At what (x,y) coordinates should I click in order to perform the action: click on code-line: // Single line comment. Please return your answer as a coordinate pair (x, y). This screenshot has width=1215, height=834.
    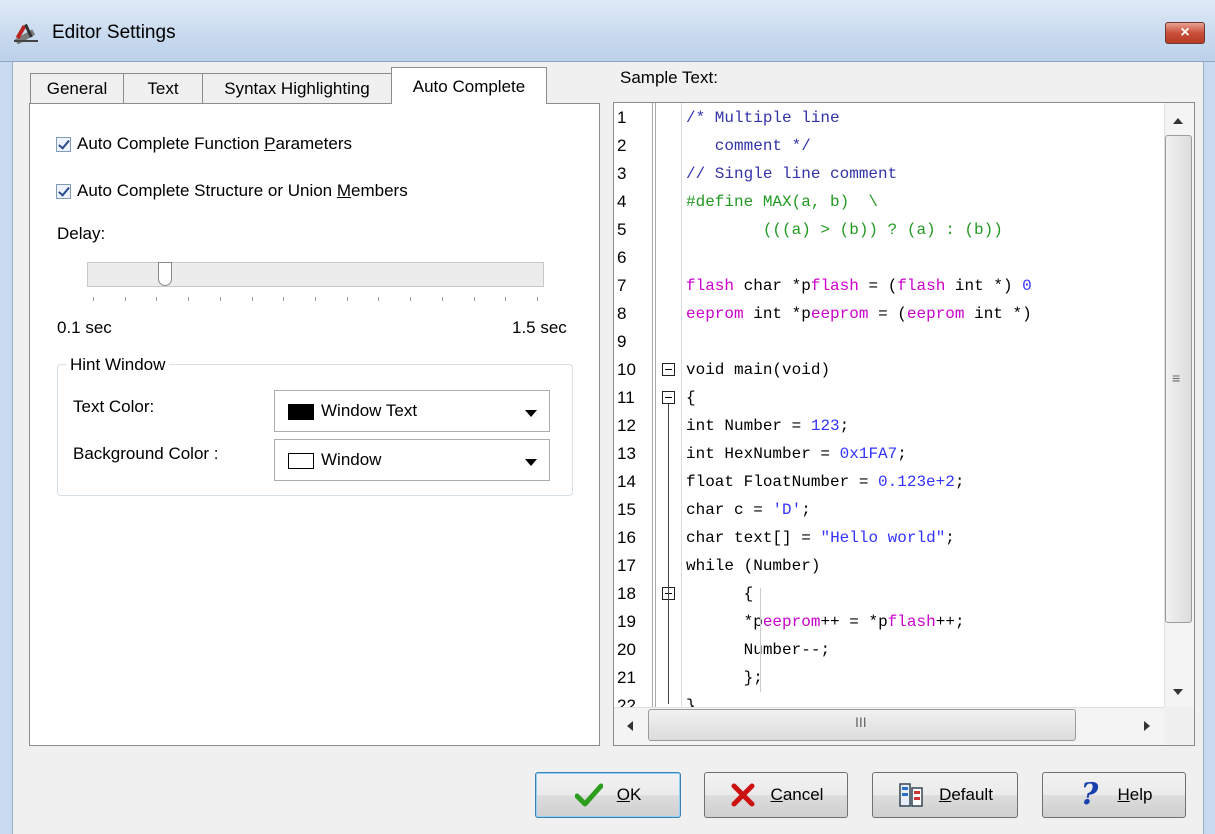
    Looking at the image, I should click on (792, 174).